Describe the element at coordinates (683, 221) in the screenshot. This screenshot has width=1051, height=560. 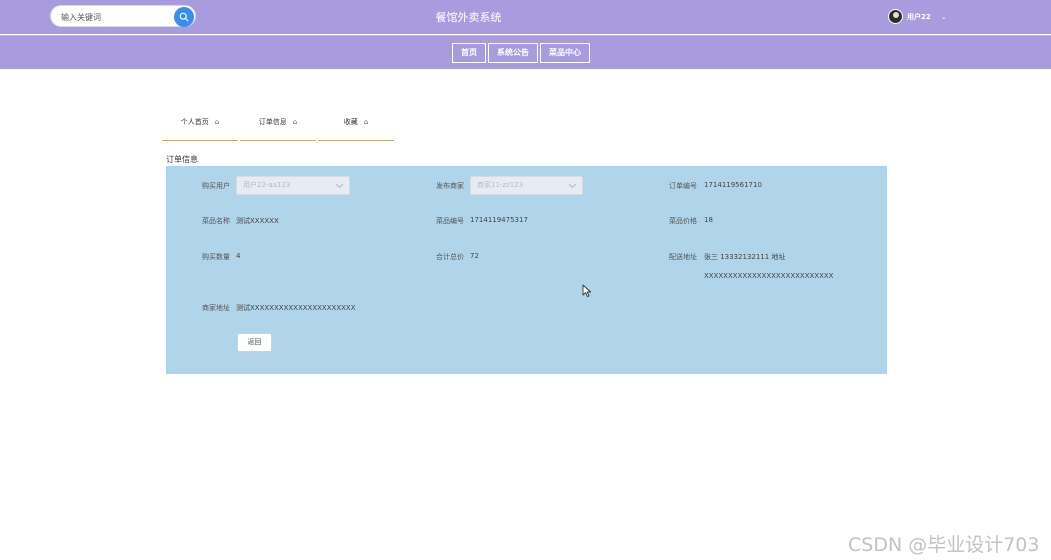
I see `price-label: 菜品价格` at that location.